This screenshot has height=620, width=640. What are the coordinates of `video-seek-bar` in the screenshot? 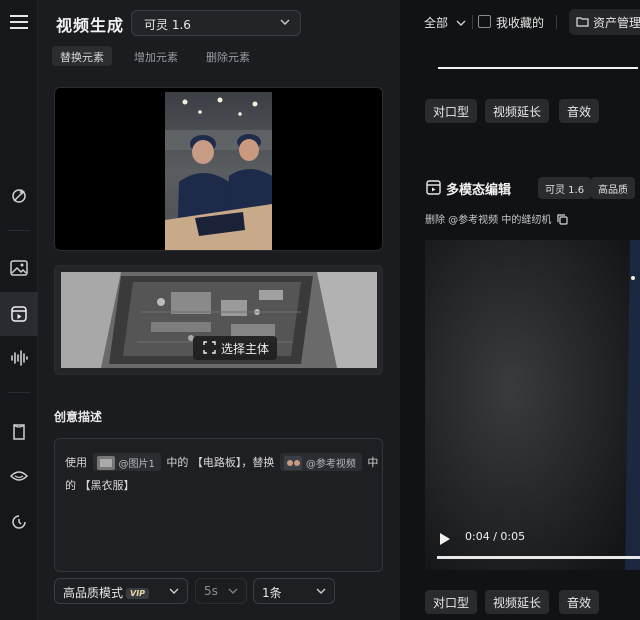 It's located at (538, 557).